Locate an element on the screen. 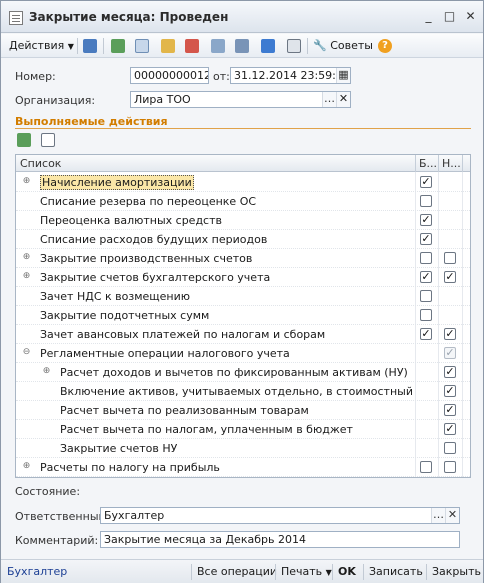  close-window-button: ✕ is located at coordinates (470, 16).